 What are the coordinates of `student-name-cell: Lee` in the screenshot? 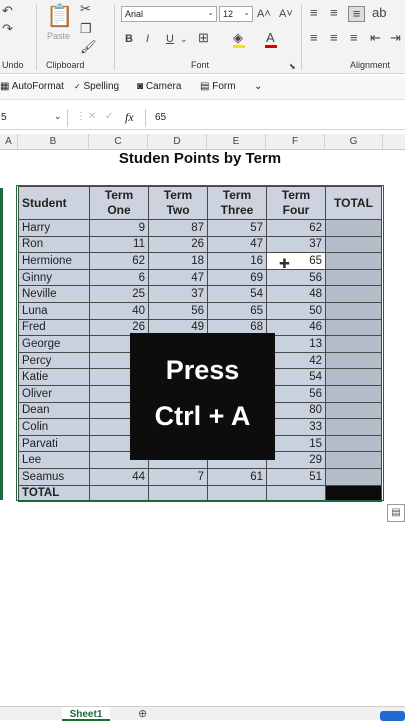 It's located at (54, 460).